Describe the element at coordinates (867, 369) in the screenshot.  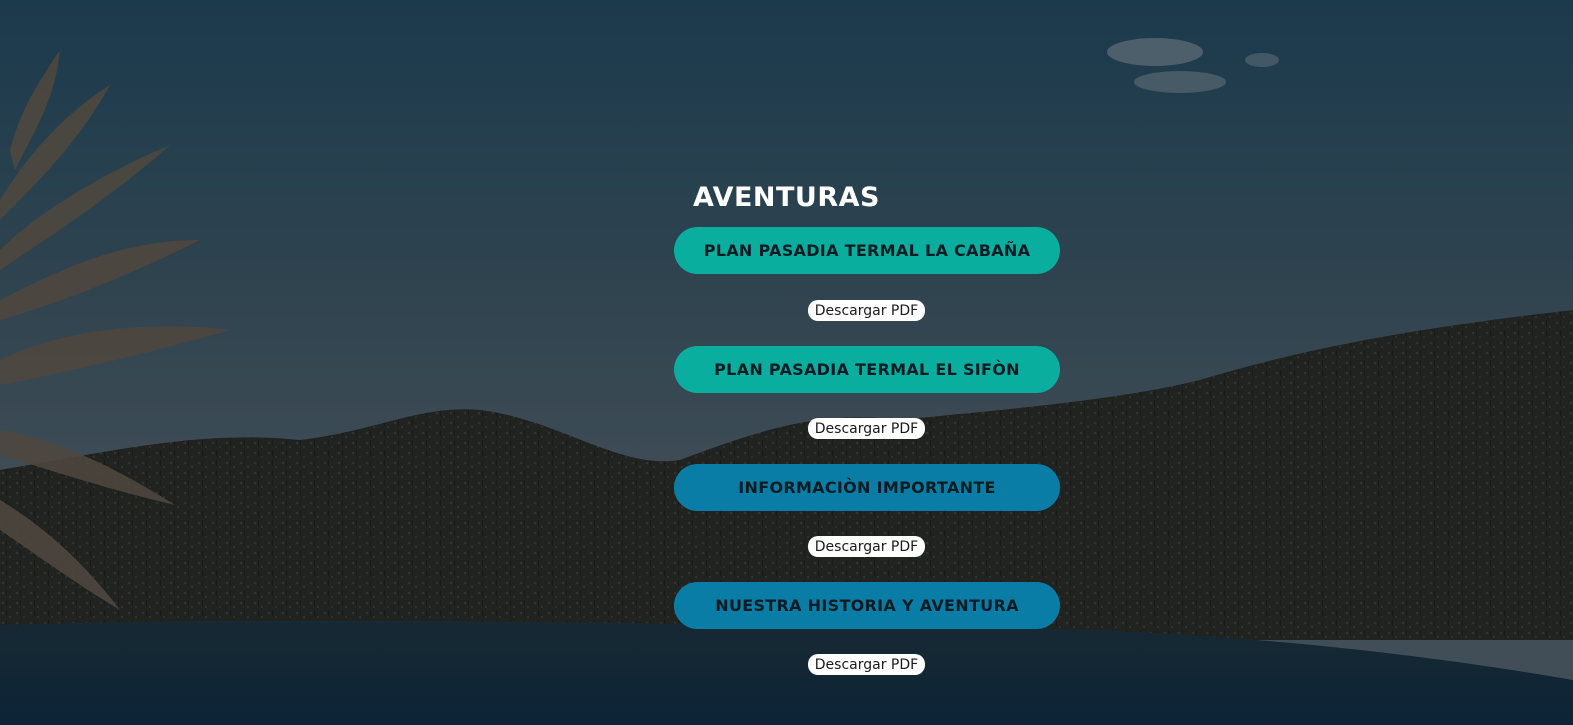
I see `plan-el-sifon-button: PLAN PASADIA TERMAL EL SIFÒN` at that location.